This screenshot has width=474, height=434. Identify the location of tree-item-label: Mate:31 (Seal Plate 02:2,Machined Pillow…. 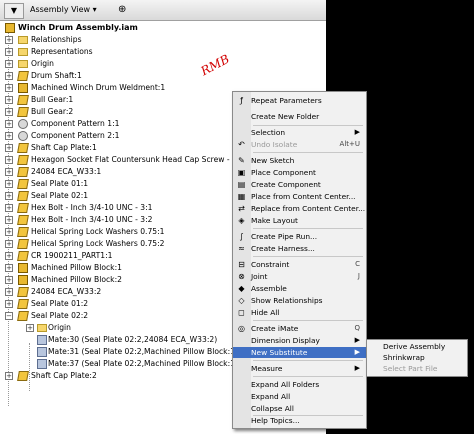
(143, 351).